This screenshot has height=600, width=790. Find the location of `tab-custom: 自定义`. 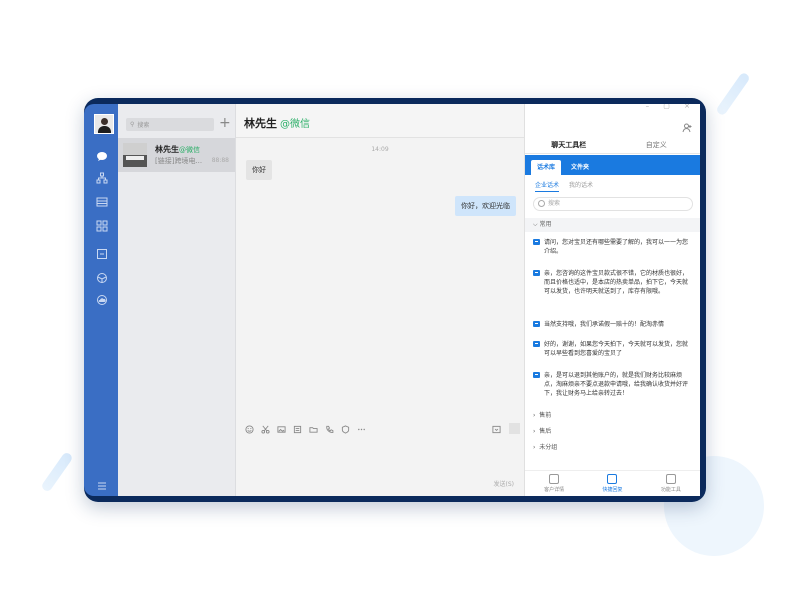

tab-custom: 自定义 is located at coordinates (657, 145).